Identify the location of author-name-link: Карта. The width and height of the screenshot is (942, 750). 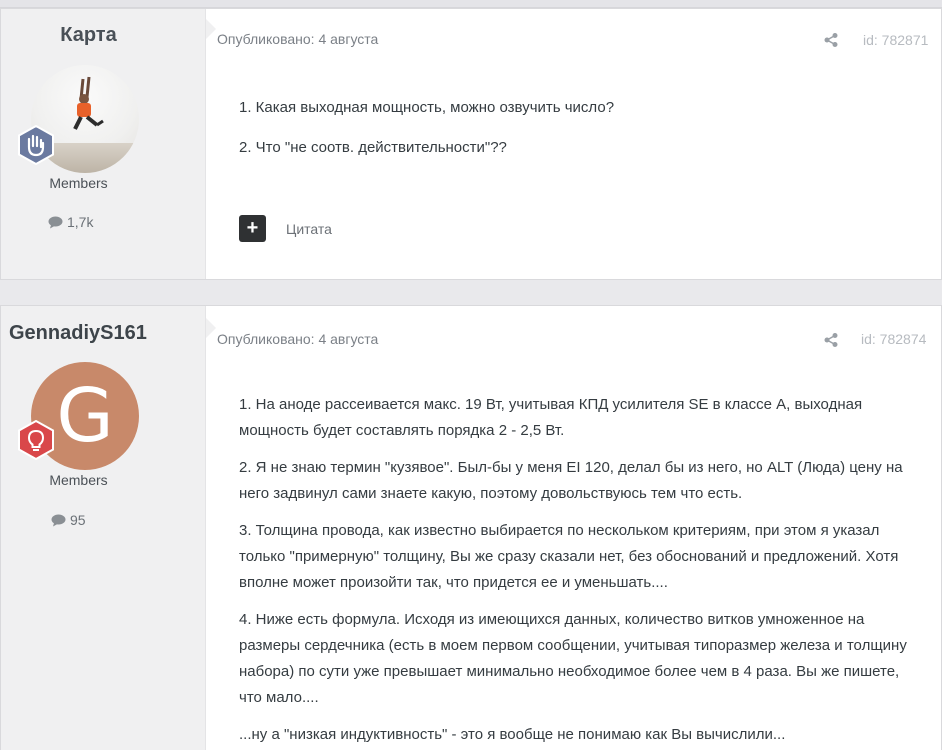
(88, 35).